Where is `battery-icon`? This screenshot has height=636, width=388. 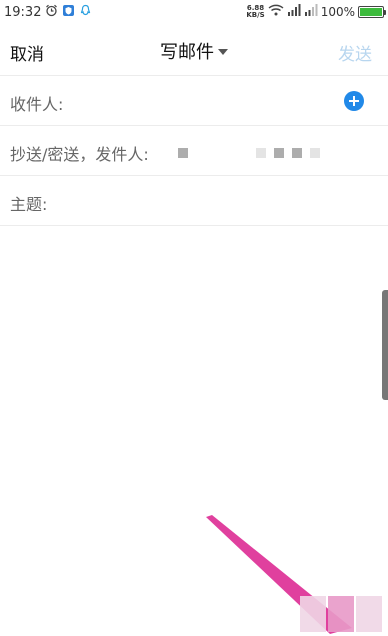 battery-icon is located at coordinates (372, 11).